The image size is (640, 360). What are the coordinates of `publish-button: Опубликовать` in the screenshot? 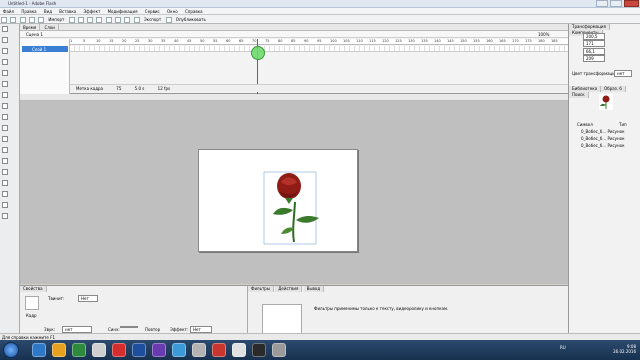 It's located at (191, 19).